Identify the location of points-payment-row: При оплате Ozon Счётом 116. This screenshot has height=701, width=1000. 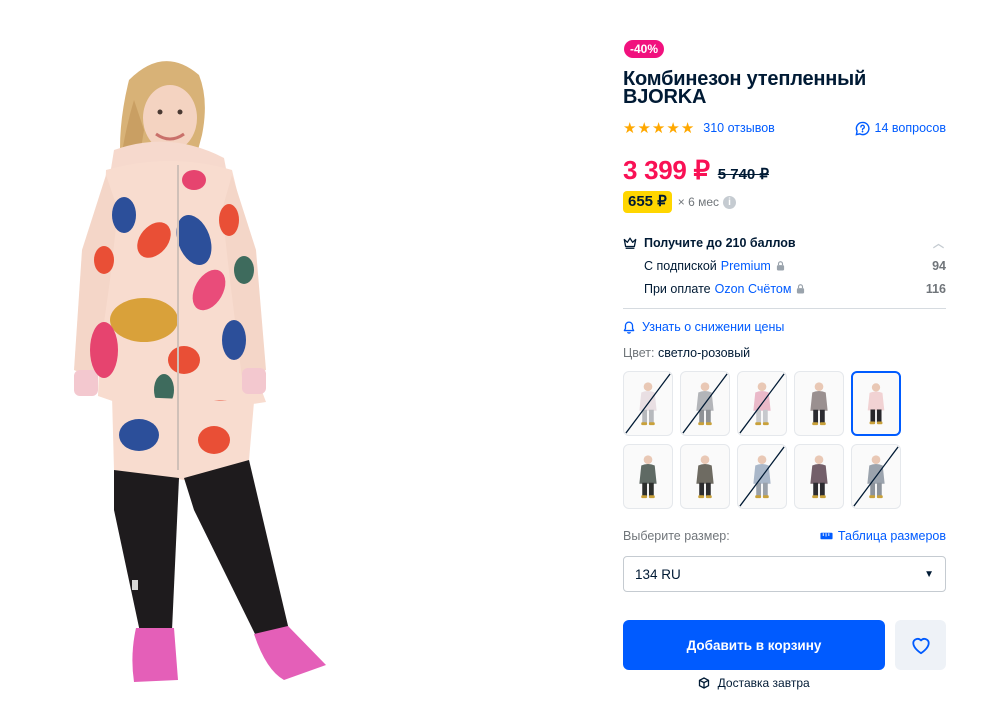
(784, 289).